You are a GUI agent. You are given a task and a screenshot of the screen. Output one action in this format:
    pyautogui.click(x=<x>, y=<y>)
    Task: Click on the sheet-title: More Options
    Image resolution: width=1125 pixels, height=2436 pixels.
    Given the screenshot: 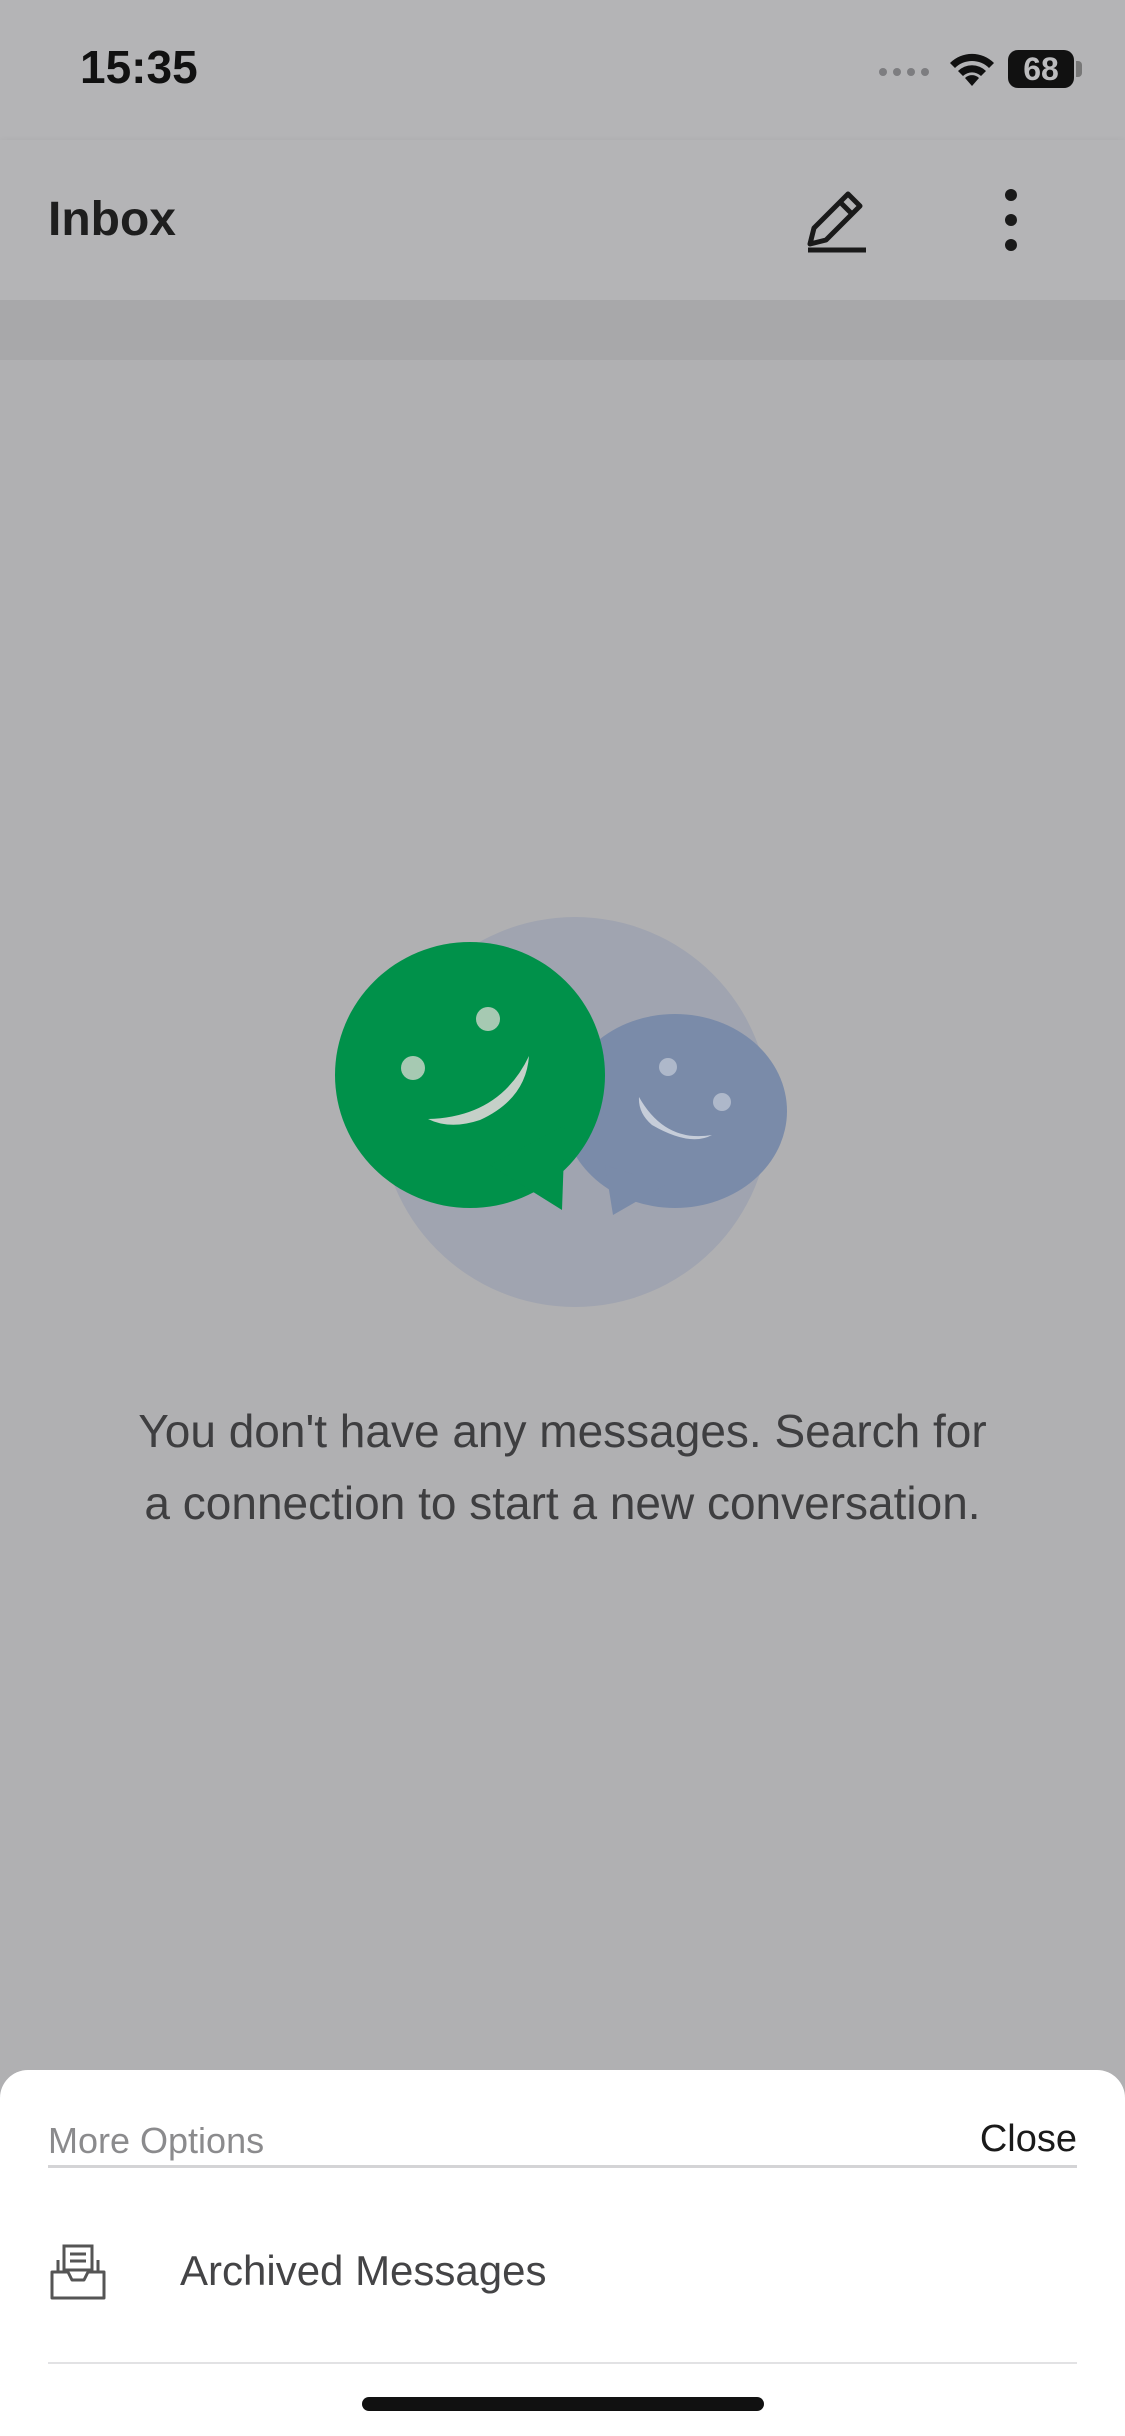 What is the action you would take?
    pyautogui.click(x=156, y=2140)
    